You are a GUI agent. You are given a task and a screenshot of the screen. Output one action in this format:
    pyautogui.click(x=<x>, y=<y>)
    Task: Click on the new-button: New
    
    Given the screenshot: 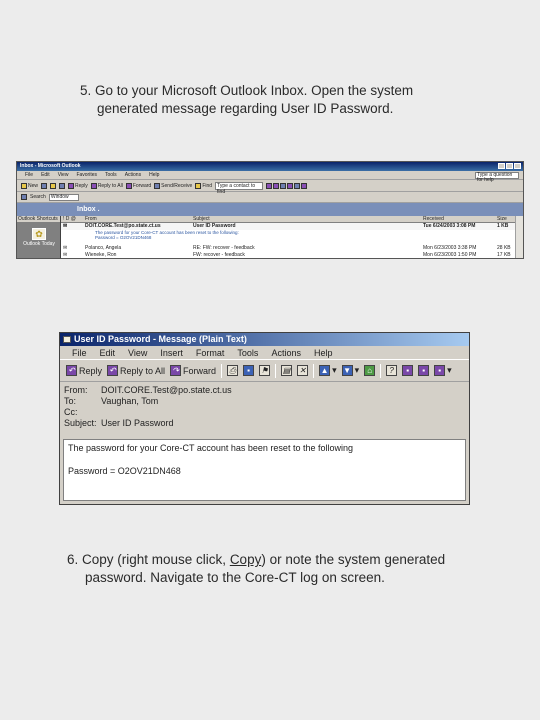 What is the action you would take?
    pyautogui.click(x=29, y=185)
    